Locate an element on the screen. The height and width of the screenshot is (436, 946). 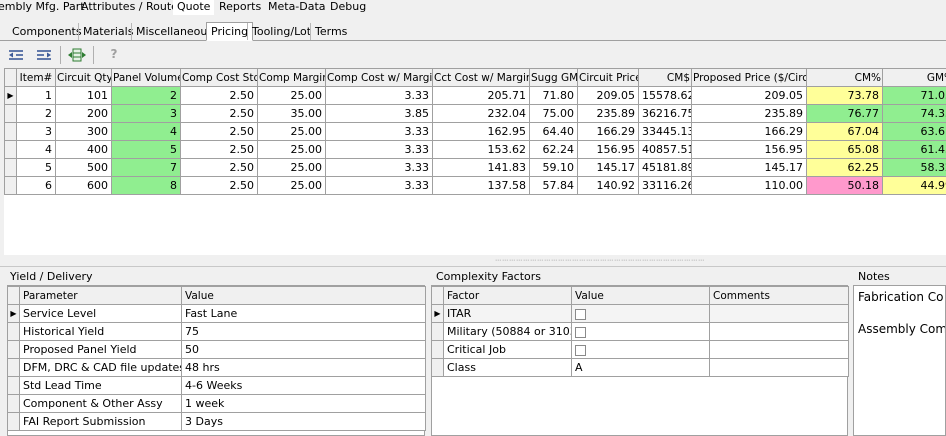
cell-gm-percent: 74.35 is located at coordinates (914, 113).